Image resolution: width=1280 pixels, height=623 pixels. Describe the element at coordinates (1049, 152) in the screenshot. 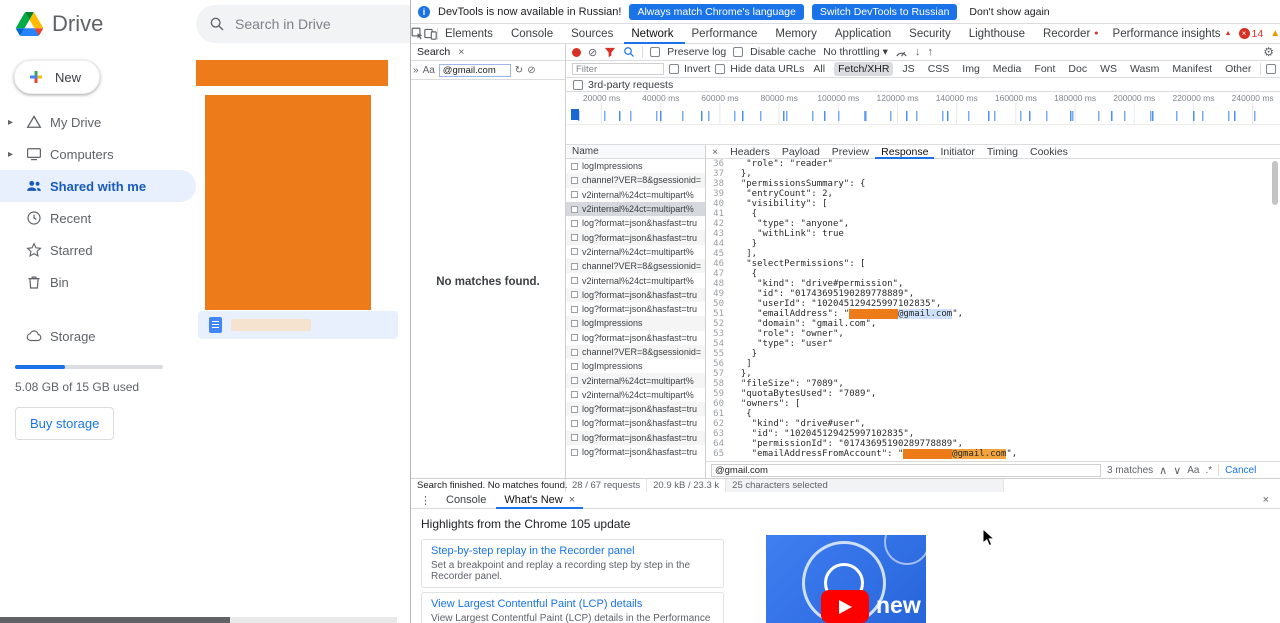

I see `detail-tab: Cookies` at that location.